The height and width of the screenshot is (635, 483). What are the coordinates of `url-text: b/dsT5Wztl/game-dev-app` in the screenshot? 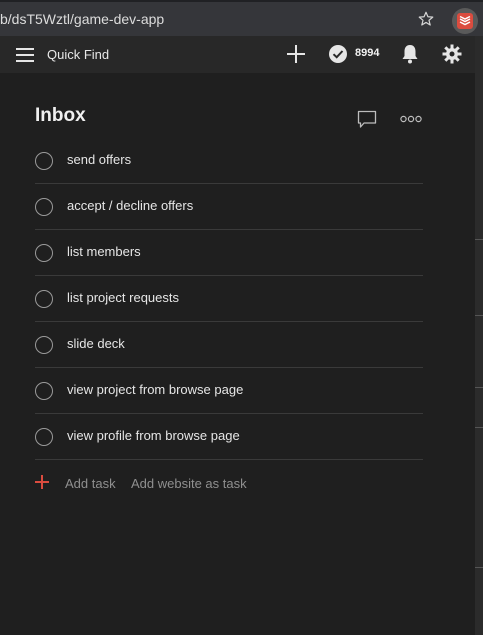 It's located at (82, 19).